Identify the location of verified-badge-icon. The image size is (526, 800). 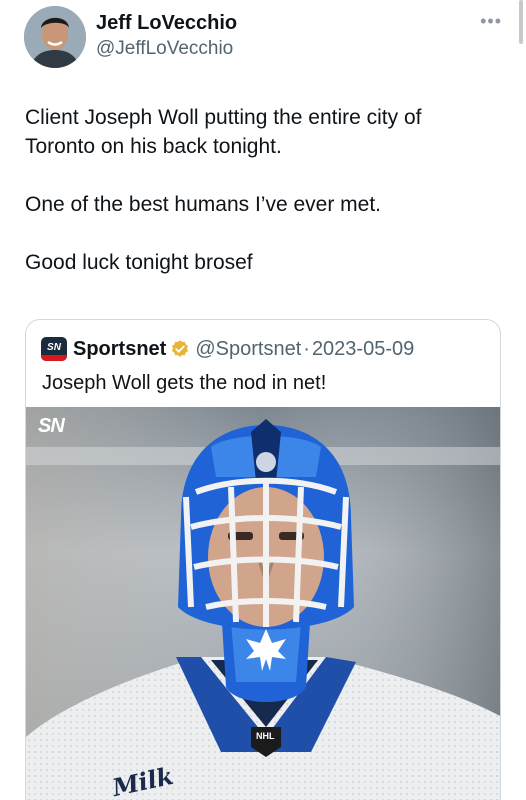
(180, 348).